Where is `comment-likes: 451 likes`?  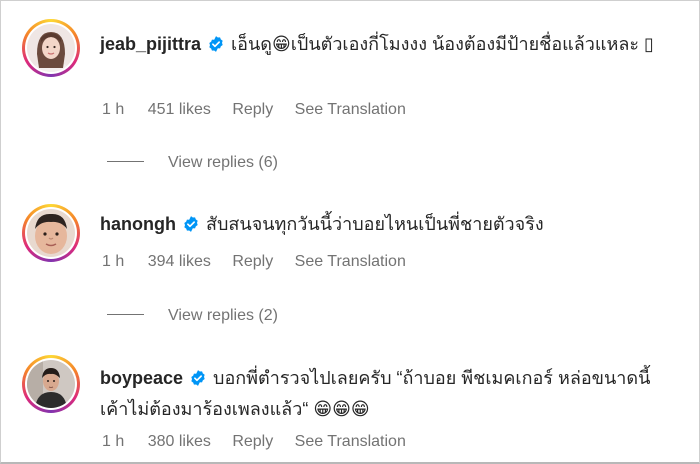
comment-likes: 451 likes is located at coordinates (179, 109).